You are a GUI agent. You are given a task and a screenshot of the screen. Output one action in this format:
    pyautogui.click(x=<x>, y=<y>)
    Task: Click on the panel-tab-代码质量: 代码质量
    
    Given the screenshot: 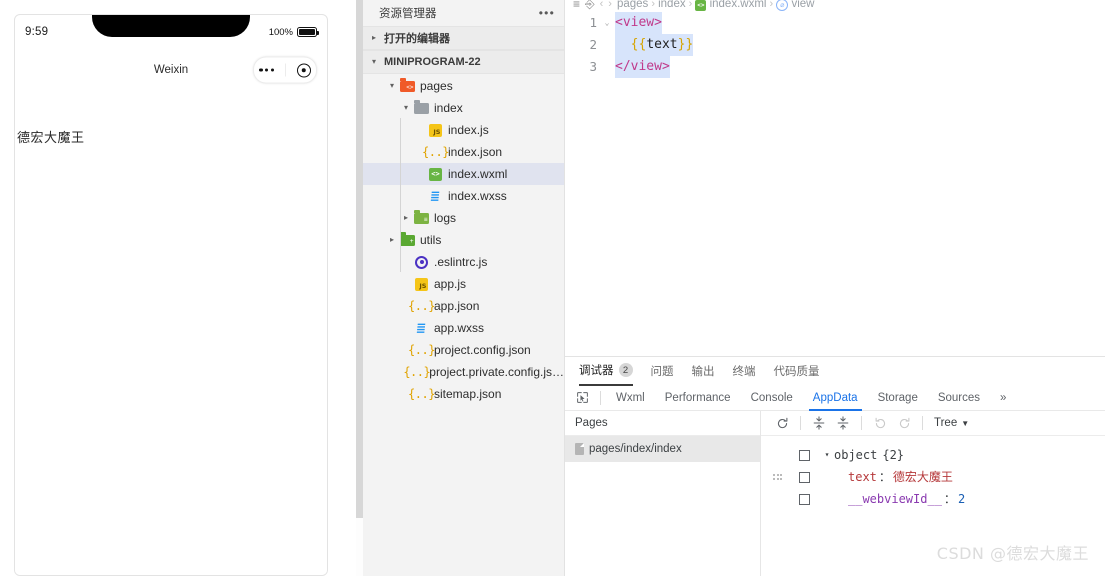 What is the action you would take?
    pyautogui.click(x=797, y=371)
    